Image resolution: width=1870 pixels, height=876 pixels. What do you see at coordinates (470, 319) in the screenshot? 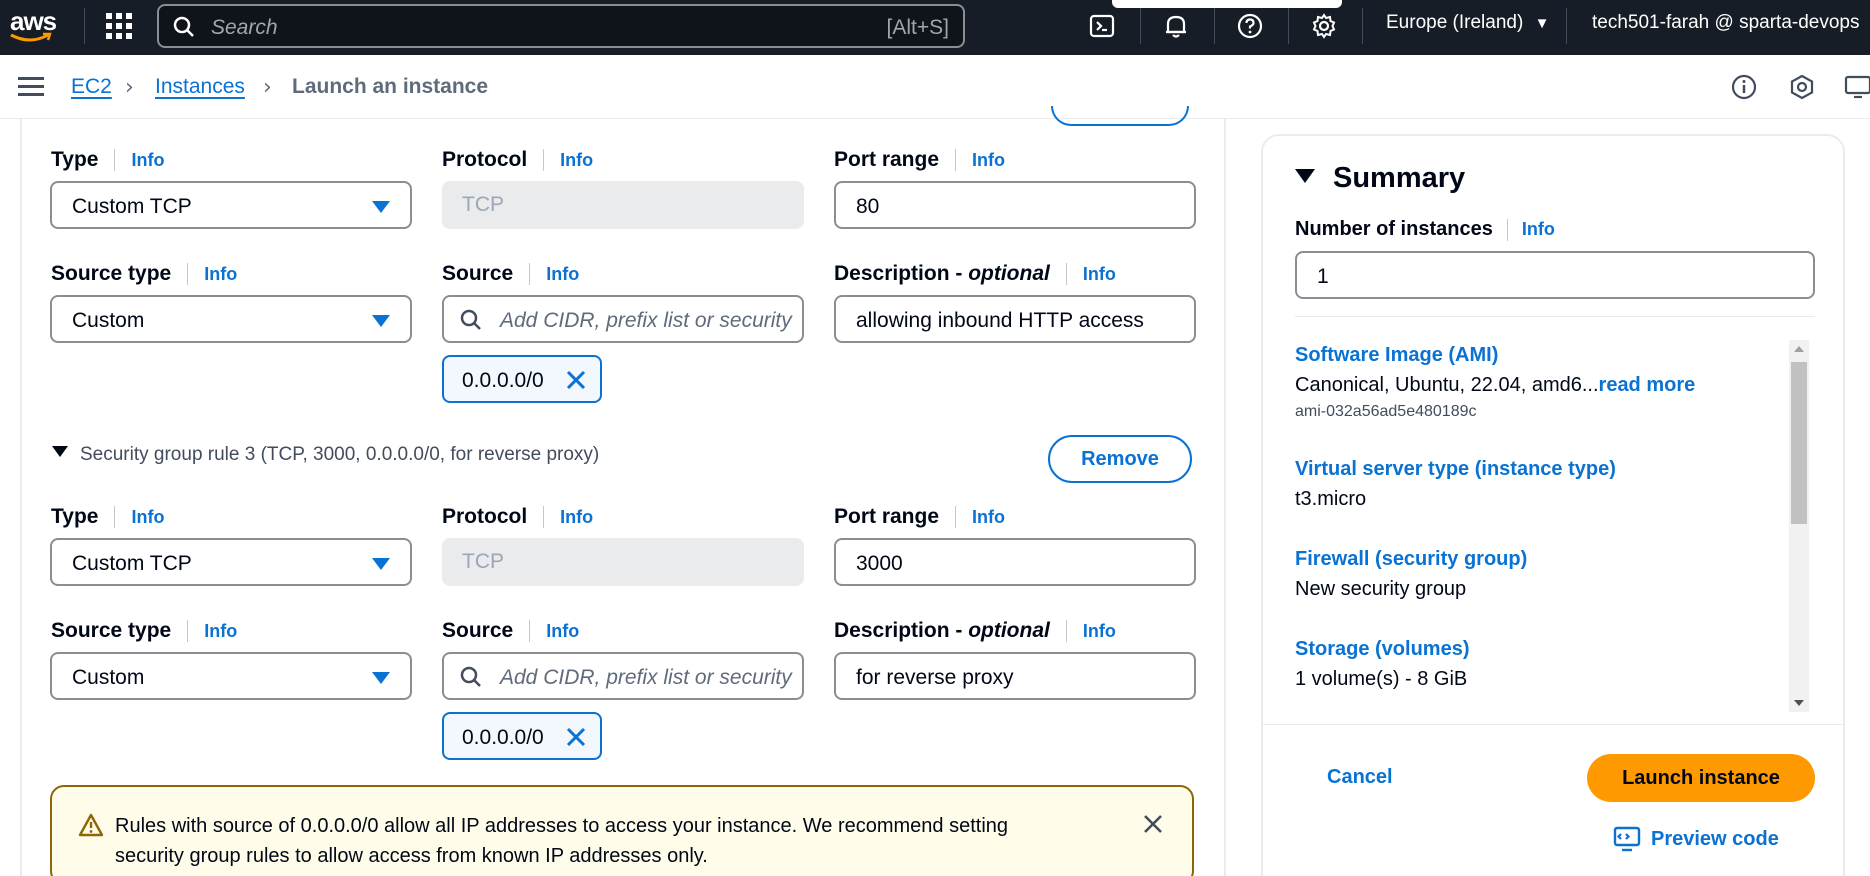
I see `search-icon` at bounding box center [470, 319].